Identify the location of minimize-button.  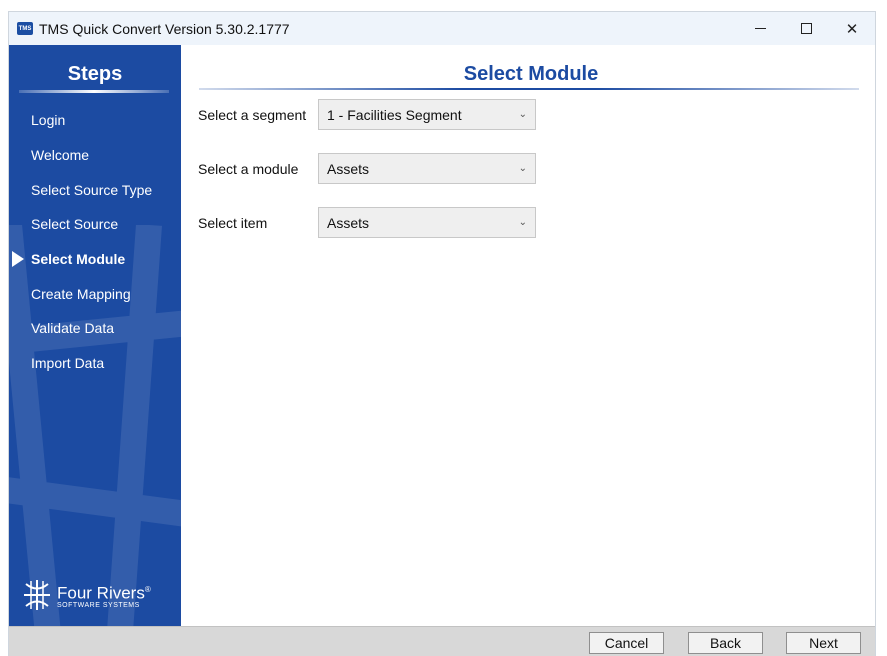
(760, 28).